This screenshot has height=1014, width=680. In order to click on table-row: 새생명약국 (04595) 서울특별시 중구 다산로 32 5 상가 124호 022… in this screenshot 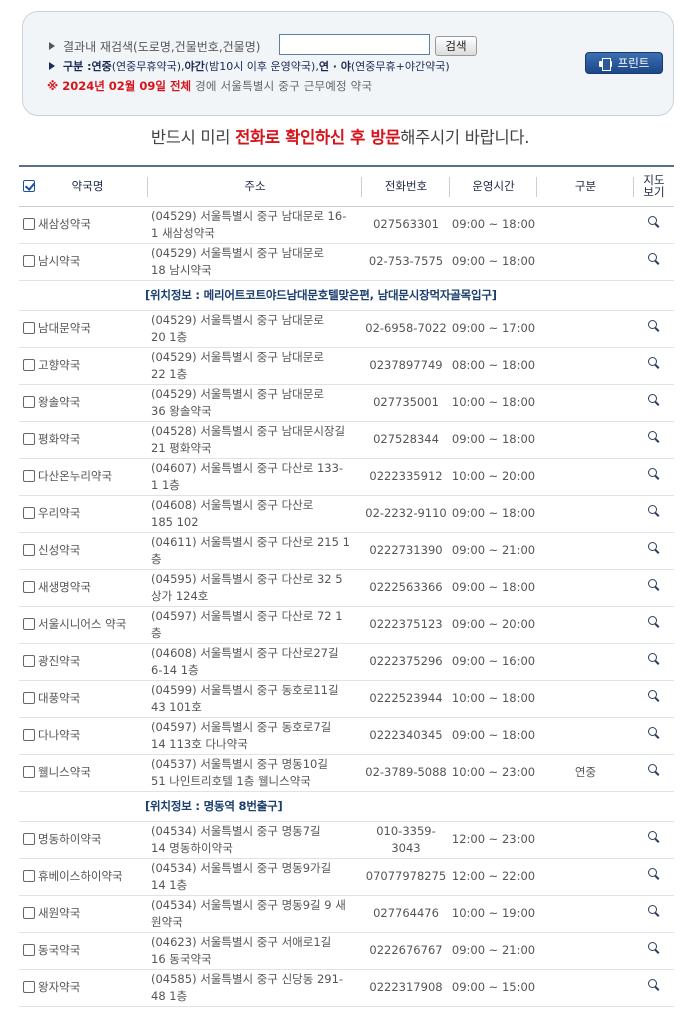, I will do `click(346, 588)`.